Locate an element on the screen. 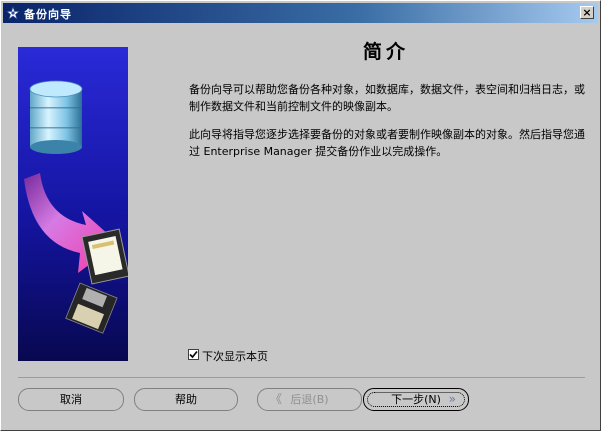 This screenshot has height=431, width=601. checkbox-box is located at coordinates (193, 354).